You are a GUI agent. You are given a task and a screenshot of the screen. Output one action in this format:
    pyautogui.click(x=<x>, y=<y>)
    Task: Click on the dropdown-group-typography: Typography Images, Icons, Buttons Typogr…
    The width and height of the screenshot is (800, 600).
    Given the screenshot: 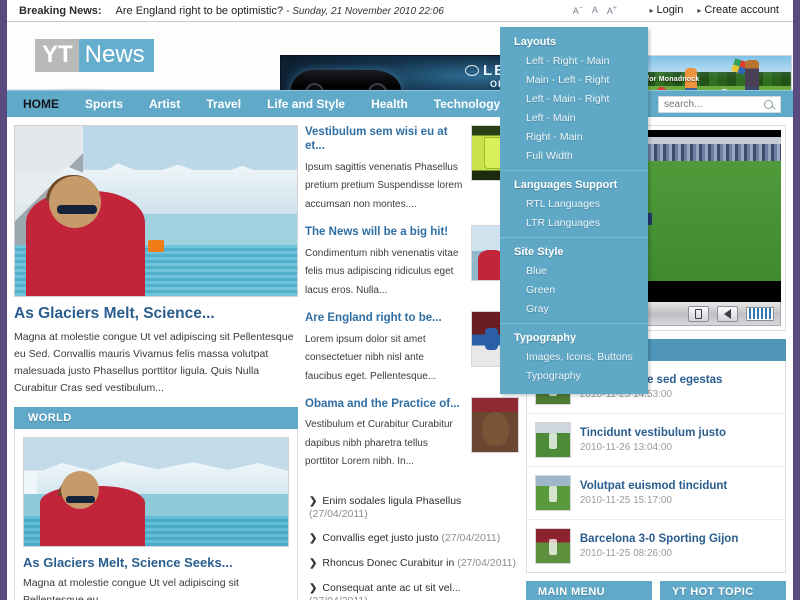 What is the action you would take?
    pyautogui.click(x=574, y=354)
    